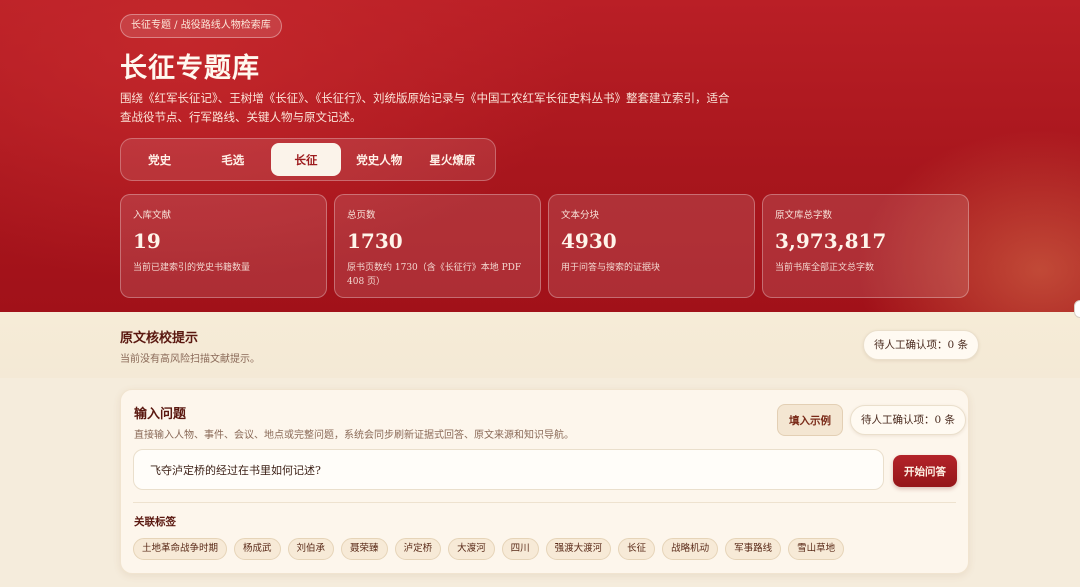 This screenshot has height=587, width=1080. What do you see at coordinates (651, 246) in the screenshot?
I see `stat-card-chunks: 文本分块 4930 用于问答与搜索的证据块` at bounding box center [651, 246].